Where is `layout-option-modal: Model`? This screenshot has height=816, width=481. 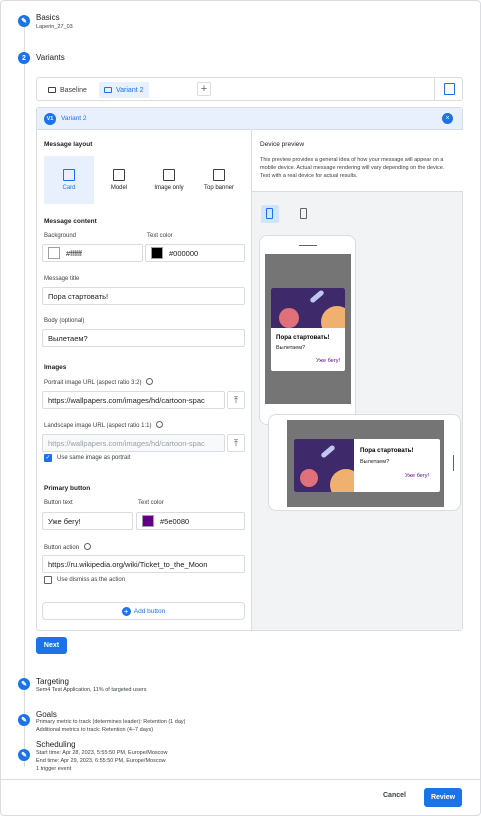 layout-option-modal: Model is located at coordinates (119, 180).